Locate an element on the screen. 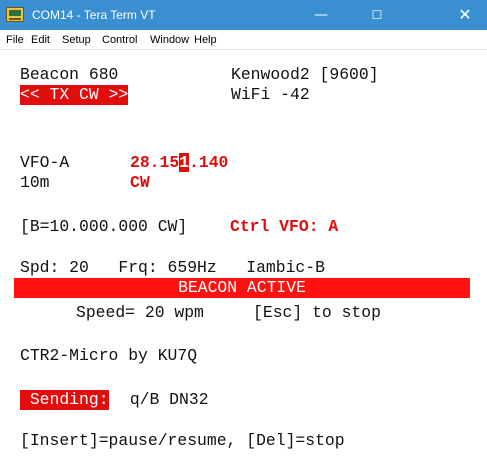 This screenshot has width=487, height=457. speed-line: Speed= 20 wpm [Esc] to stop is located at coordinates (228, 312).